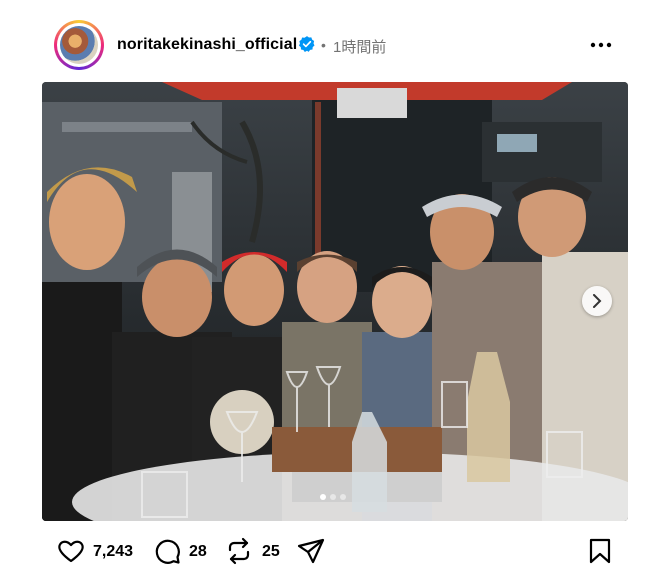 Image resolution: width=665 pixels, height=579 pixels. What do you see at coordinates (359, 46) in the screenshot?
I see `post-timestamp: 1時間前` at bounding box center [359, 46].